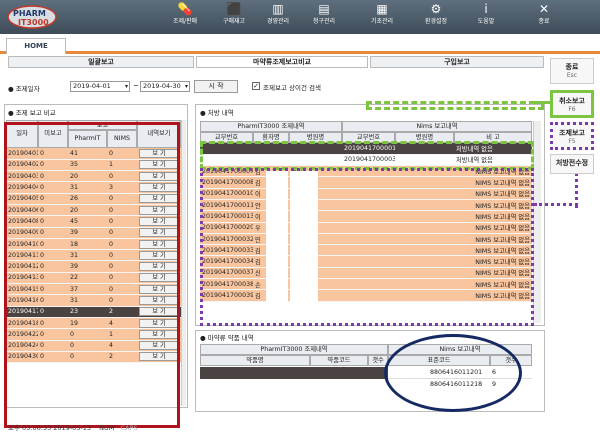  Describe the element at coordinates (572, 133) in the screenshot. I see `dispense-report-label: 조제보고` at that location.